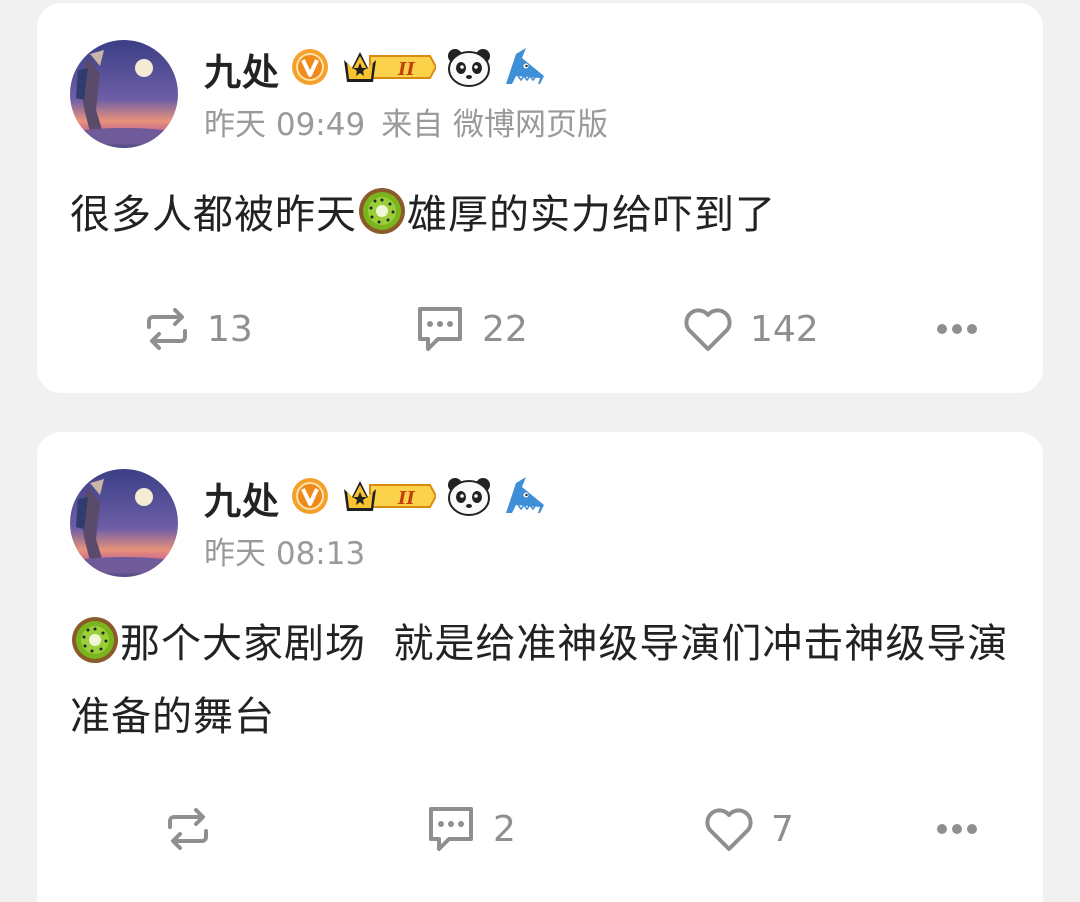 The height and width of the screenshot is (902, 1080). What do you see at coordinates (494, 125) in the screenshot?
I see `post-source: 来自 微博网页版` at bounding box center [494, 125].